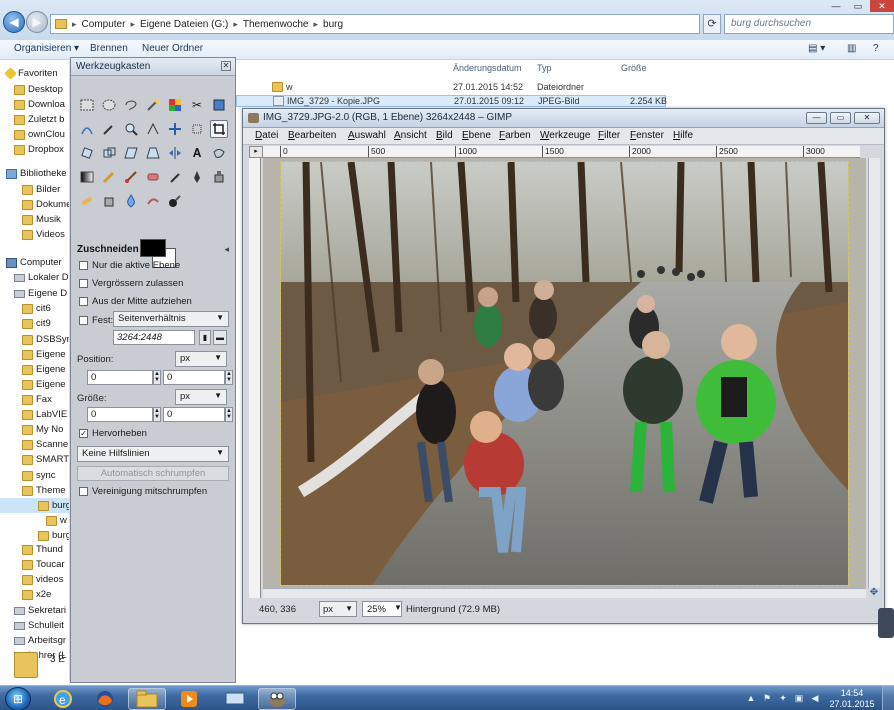  Describe the element at coordinates (515, 135) in the screenshot. I see `menu-farben: Farben` at that location.